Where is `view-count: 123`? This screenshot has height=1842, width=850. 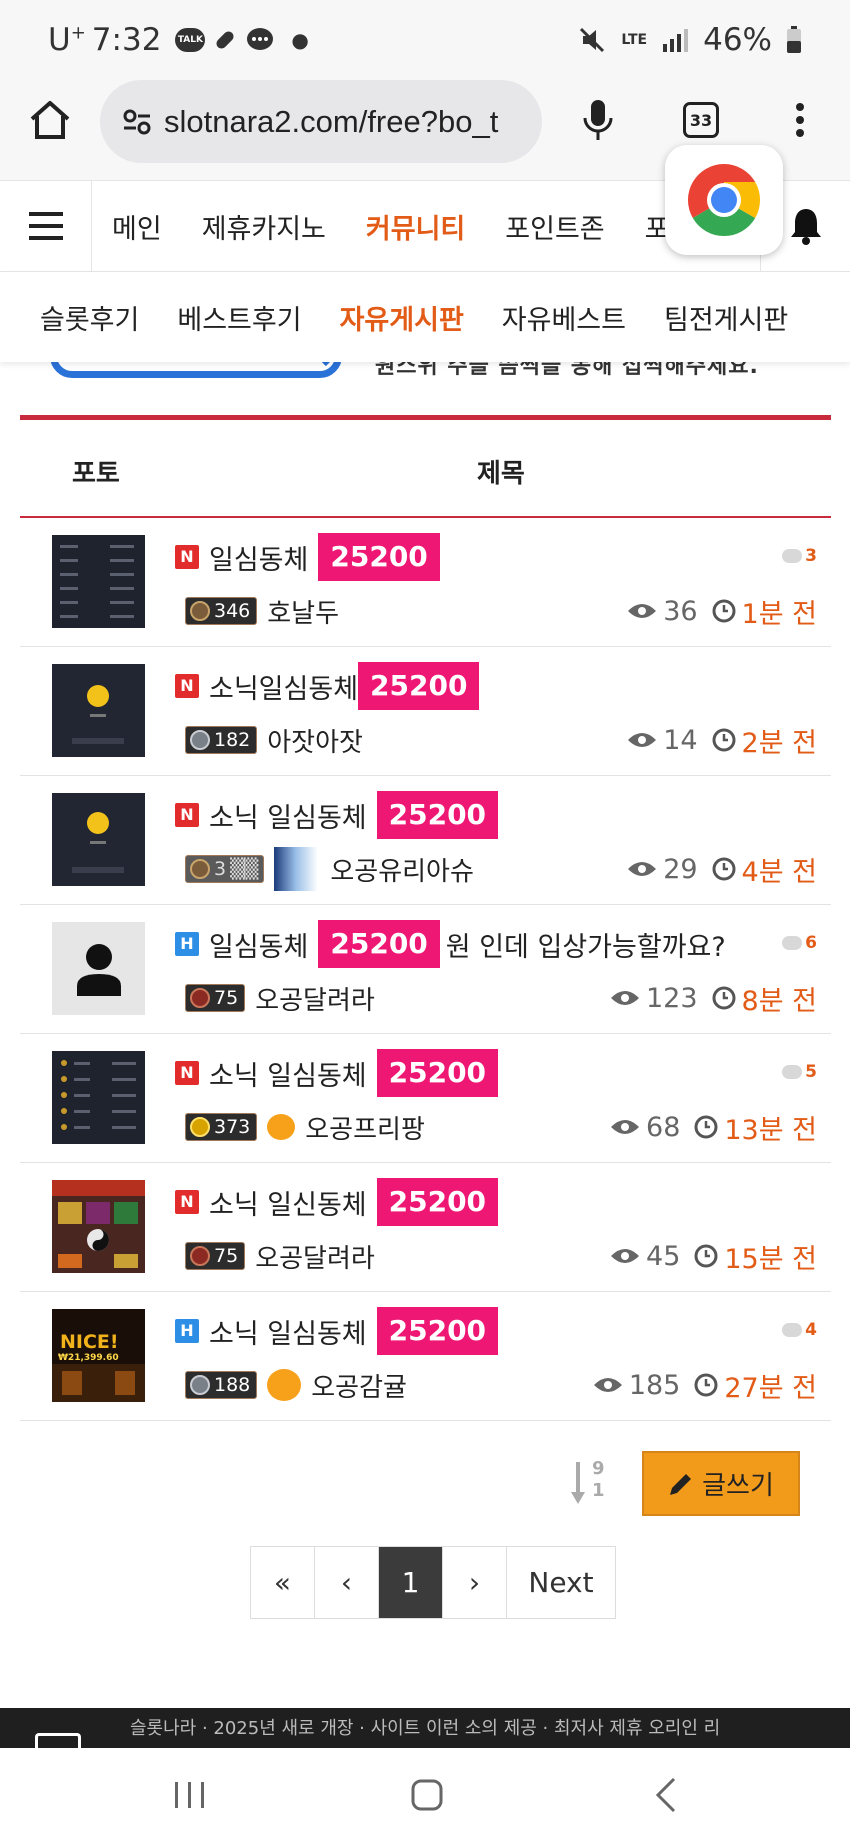
view-count: 123 is located at coordinates (672, 998).